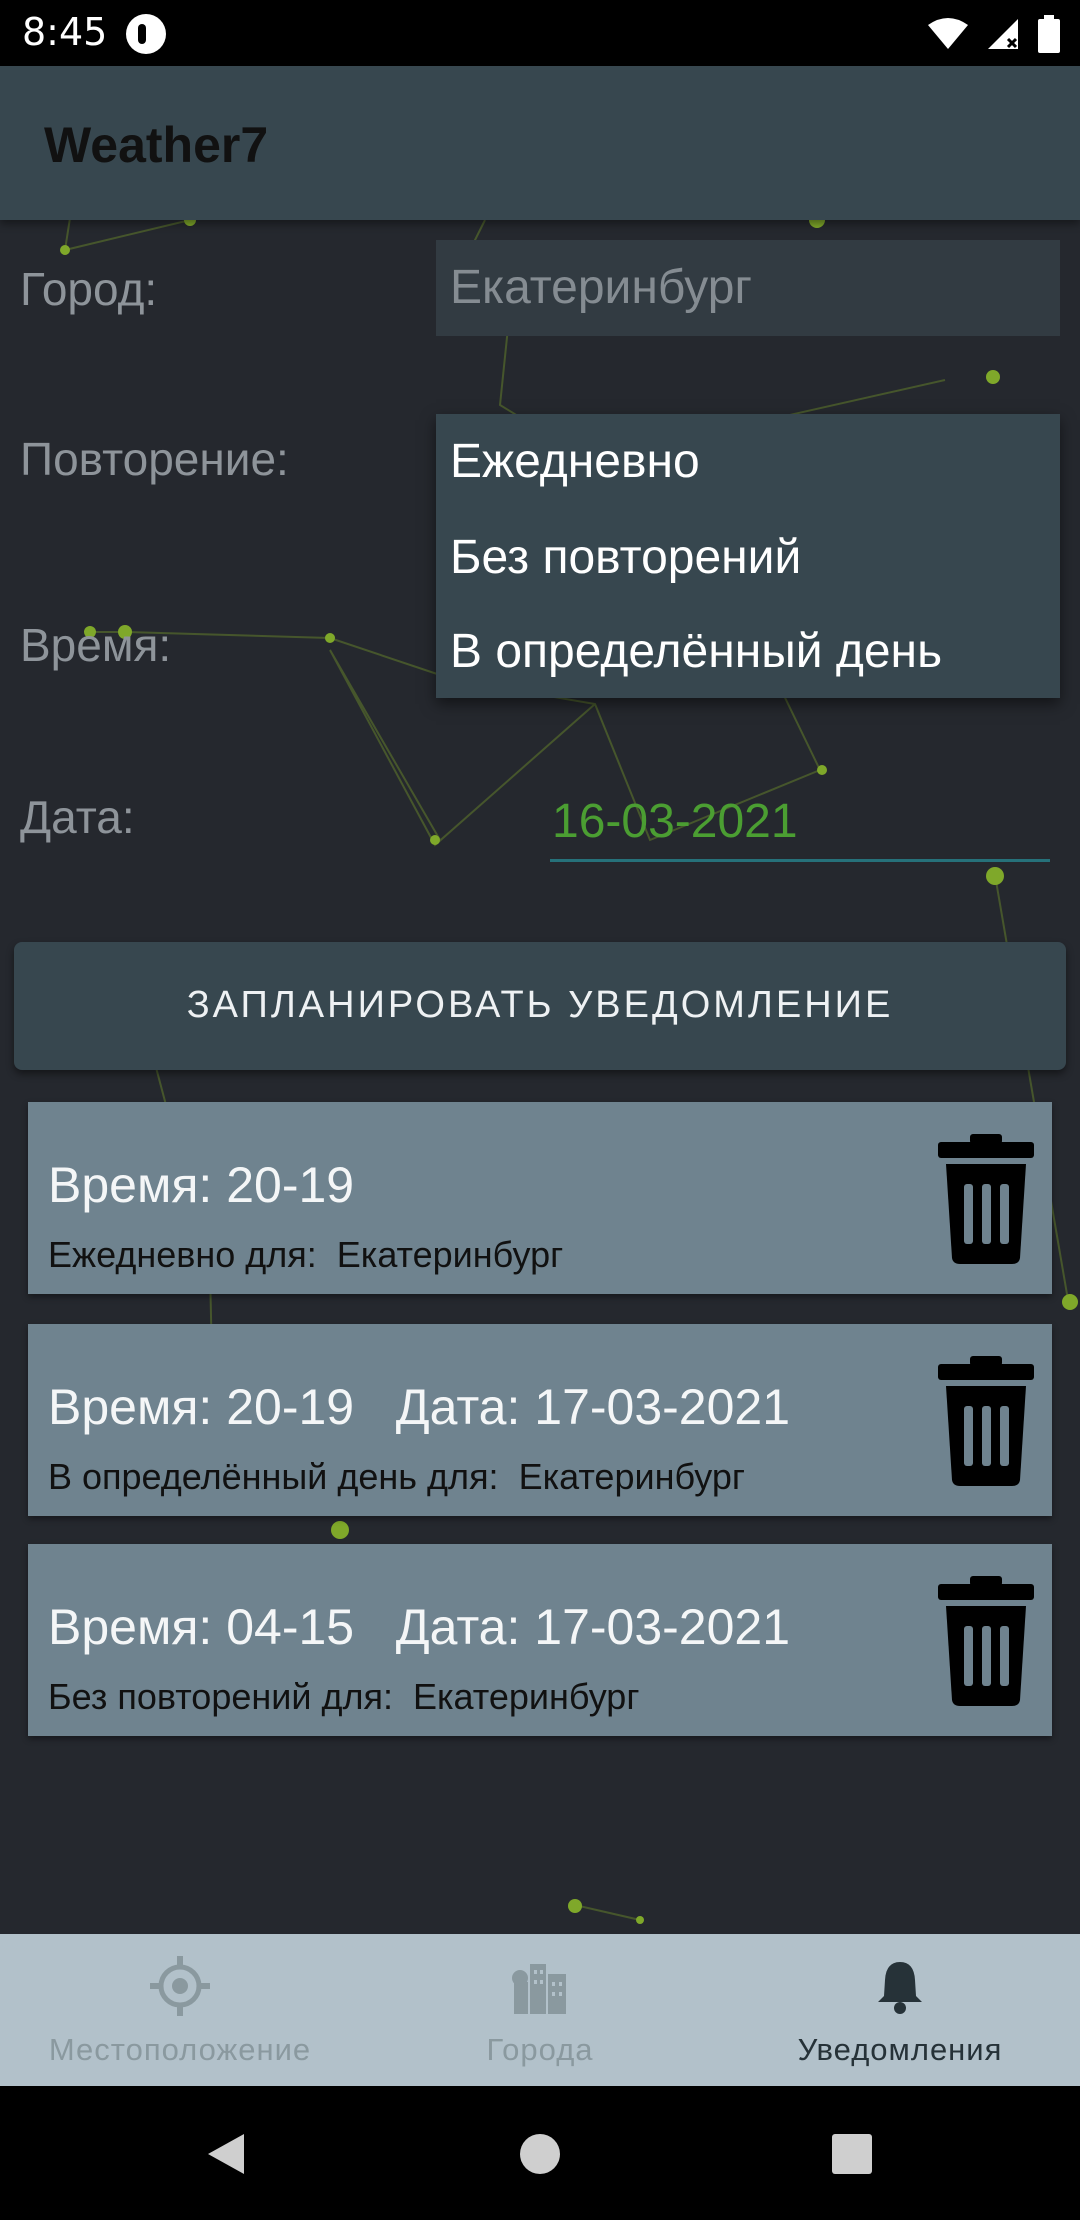 Image resolution: width=1080 pixels, height=2220 pixels. What do you see at coordinates (1049, 34) in the screenshot?
I see `battery-icon` at bounding box center [1049, 34].